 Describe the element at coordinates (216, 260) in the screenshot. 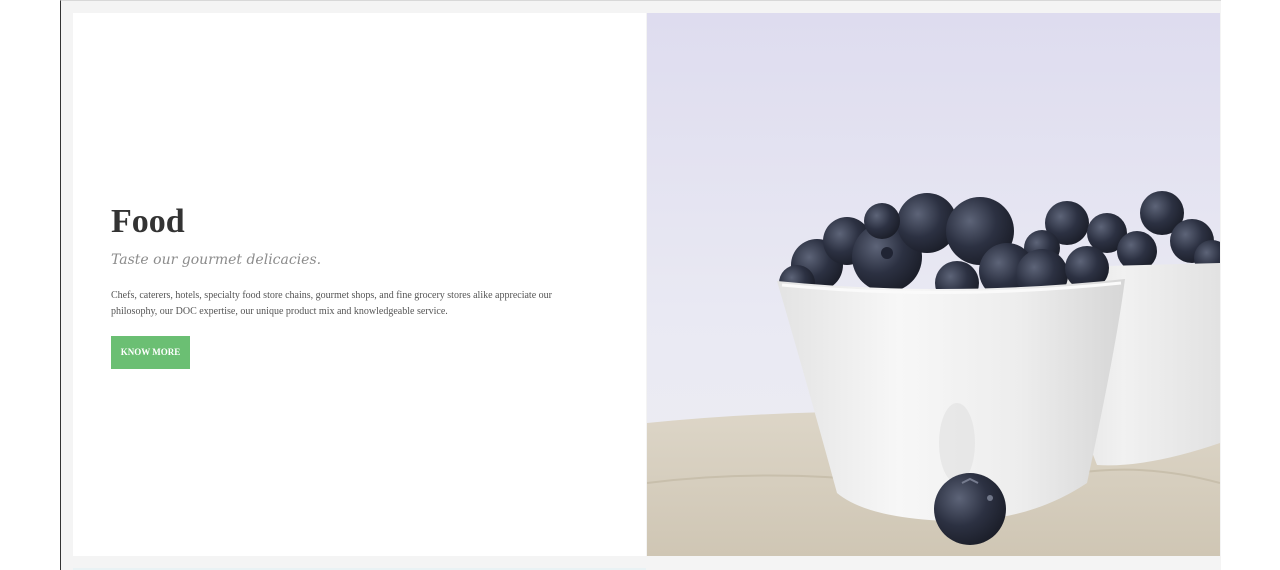

I see `section-subtitle: Taste our gourmet delicacies.` at that location.